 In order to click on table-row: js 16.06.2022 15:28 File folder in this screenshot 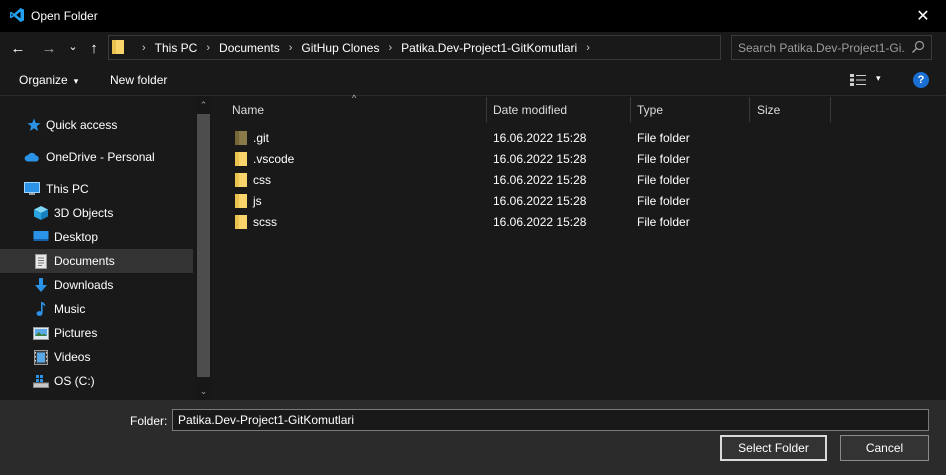, I will do `click(580, 201)`.